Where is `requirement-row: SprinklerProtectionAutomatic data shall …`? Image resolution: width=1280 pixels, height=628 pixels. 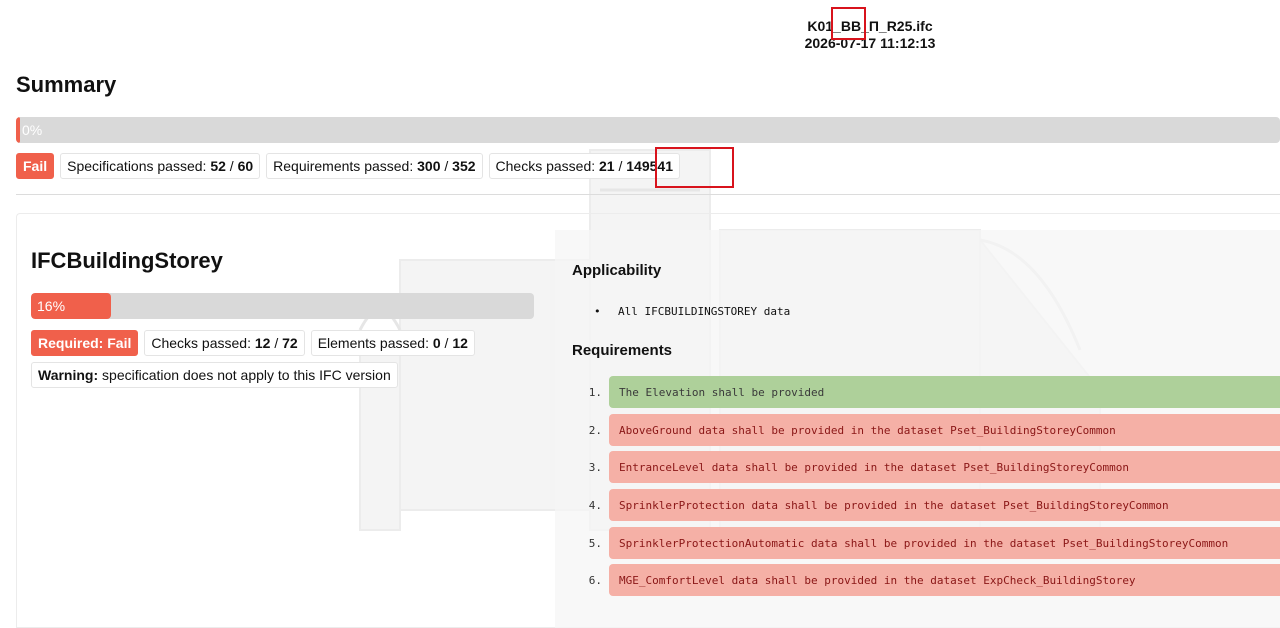 requirement-row: SprinklerProtectionAutomatic data shall … is located at coordinates (944, 543).